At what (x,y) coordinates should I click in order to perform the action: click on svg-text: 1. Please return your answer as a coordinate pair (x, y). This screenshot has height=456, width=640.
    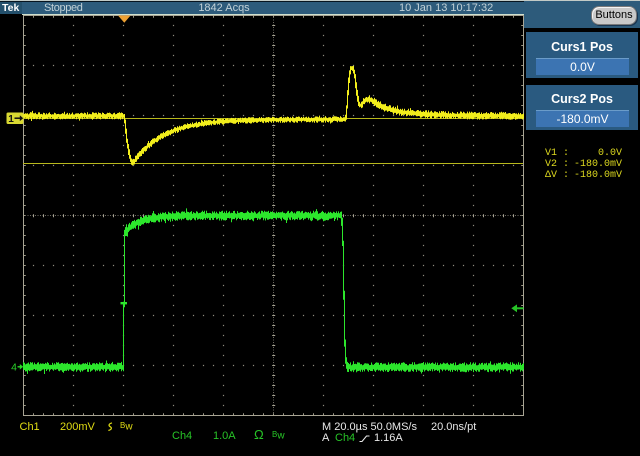
    Looking at the image, I should click on (11, 119).